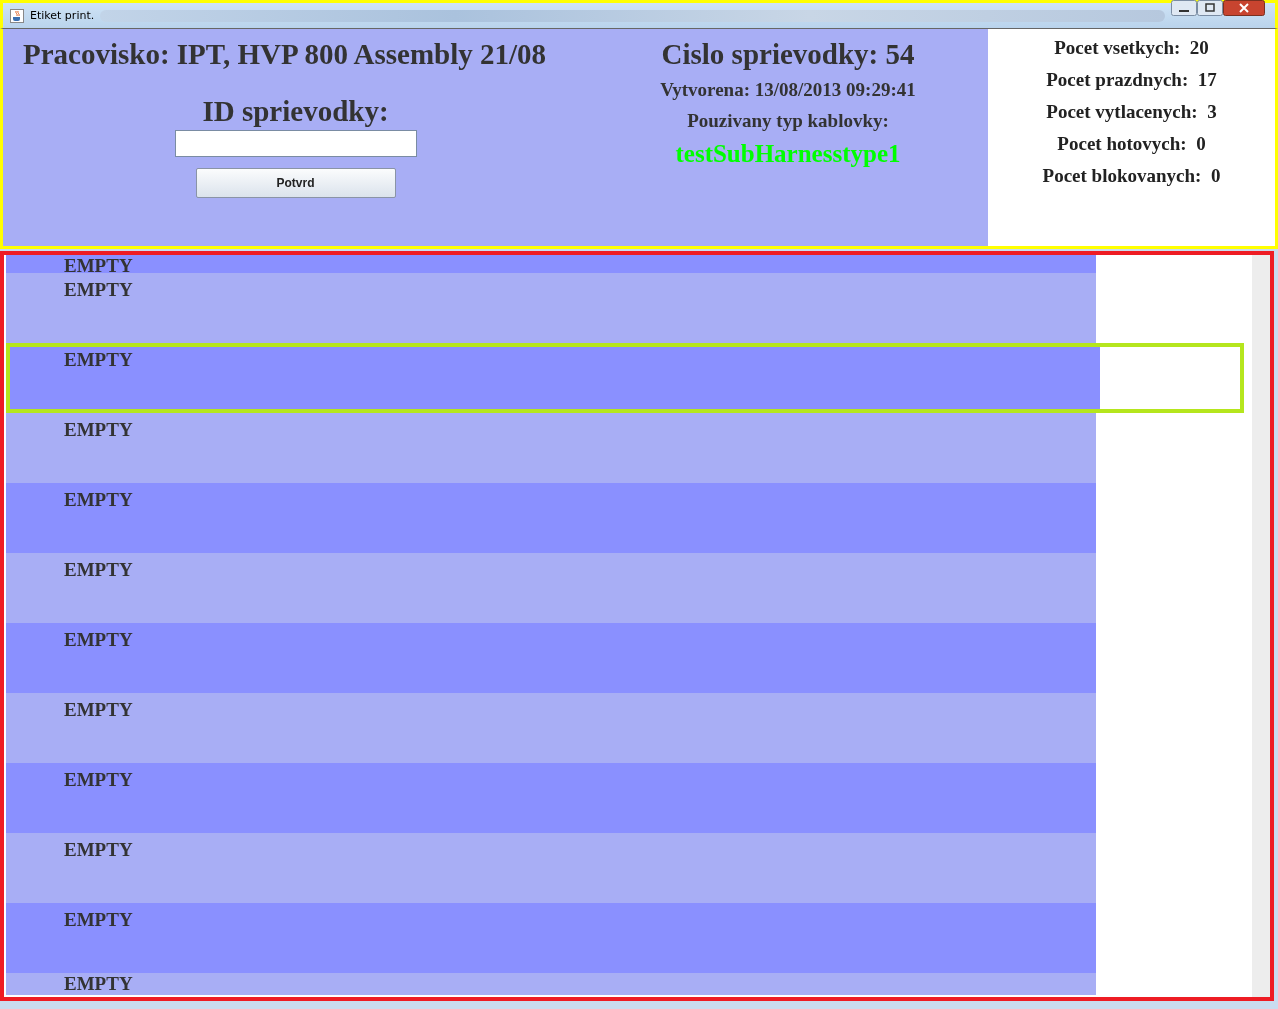 This screenshot has width=1278, height=1009. I want to click on workplace-title: Pracovisko: IPT, HVP 800 Assembly 21/08, so click(285, 54).